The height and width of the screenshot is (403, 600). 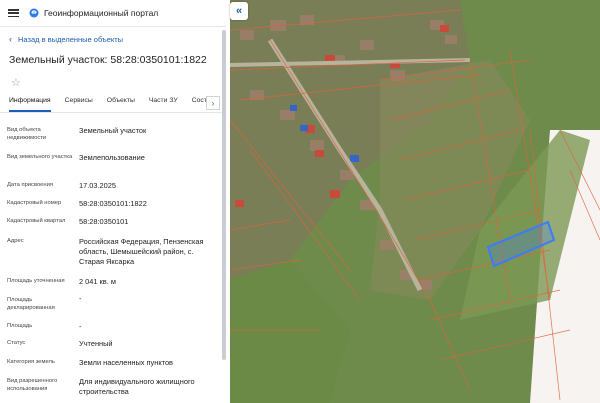 What do you see at coordinates (101, 13) in the screenshot?
I see `app-title: Геоинформационный портал` at bounding box center [101, 13].